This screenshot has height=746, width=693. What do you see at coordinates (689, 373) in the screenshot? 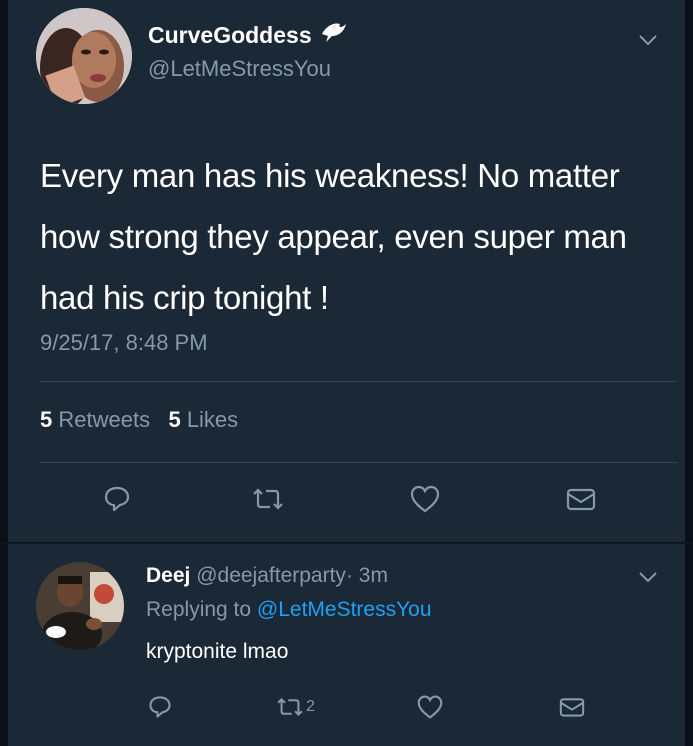
I see `screen-edge-right` at bounding box center [689, 373].